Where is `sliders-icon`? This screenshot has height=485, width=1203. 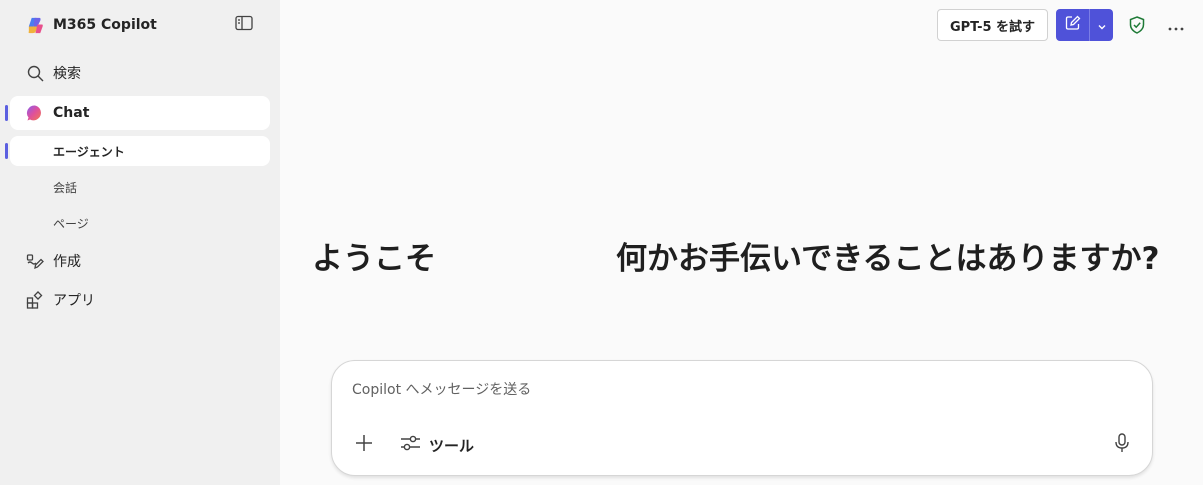
sliders-icon is located at coordinates (410, 445).